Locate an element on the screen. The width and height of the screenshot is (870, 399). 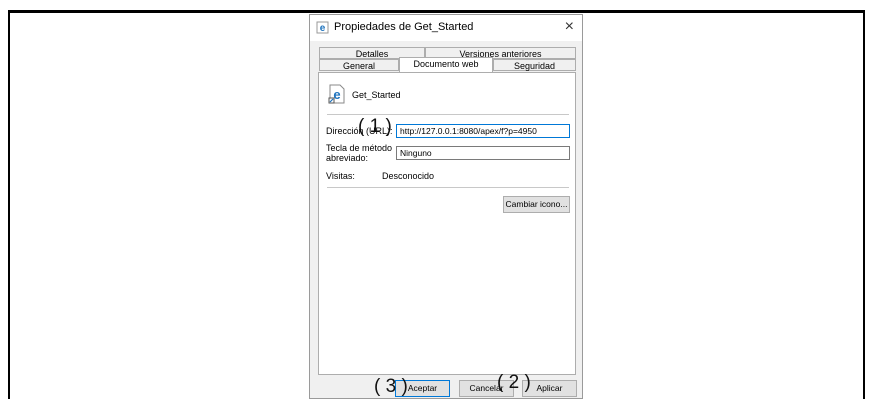
title-bar: e Propiedades de Get_Started × is located at coordinates (446, 28).